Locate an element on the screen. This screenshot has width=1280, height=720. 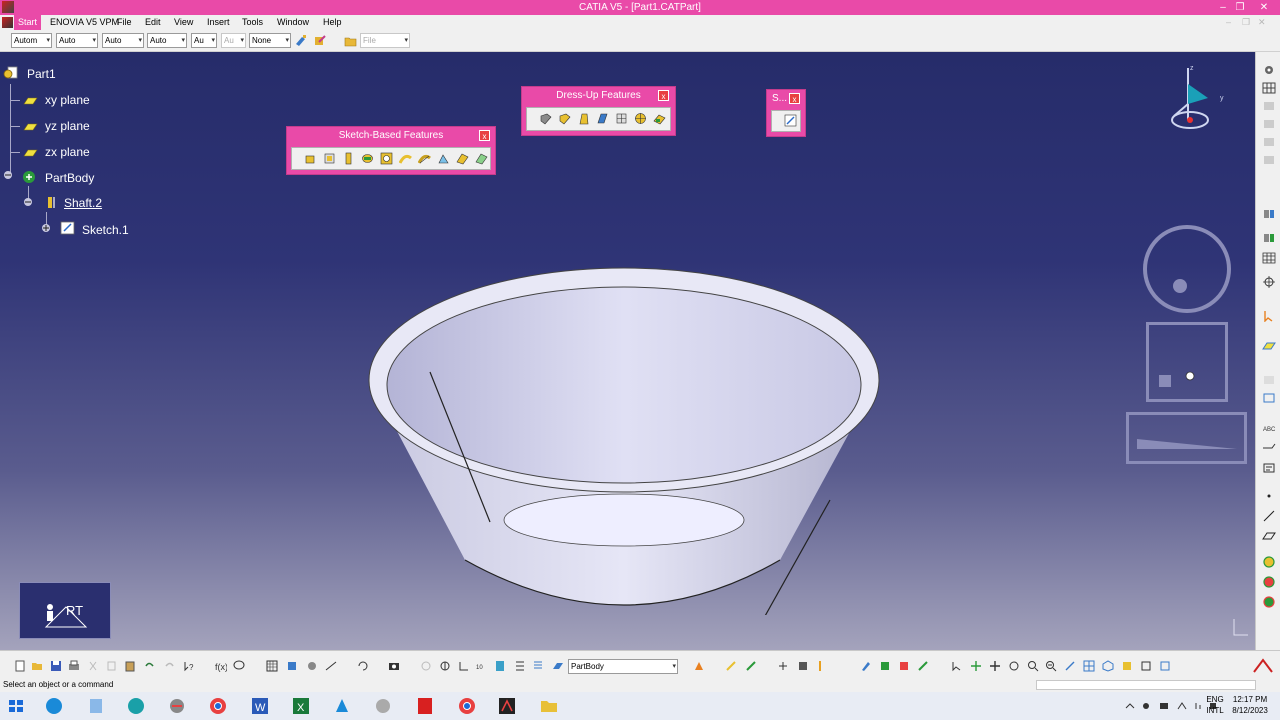
line-icon is located at coordinates (1269, 516).